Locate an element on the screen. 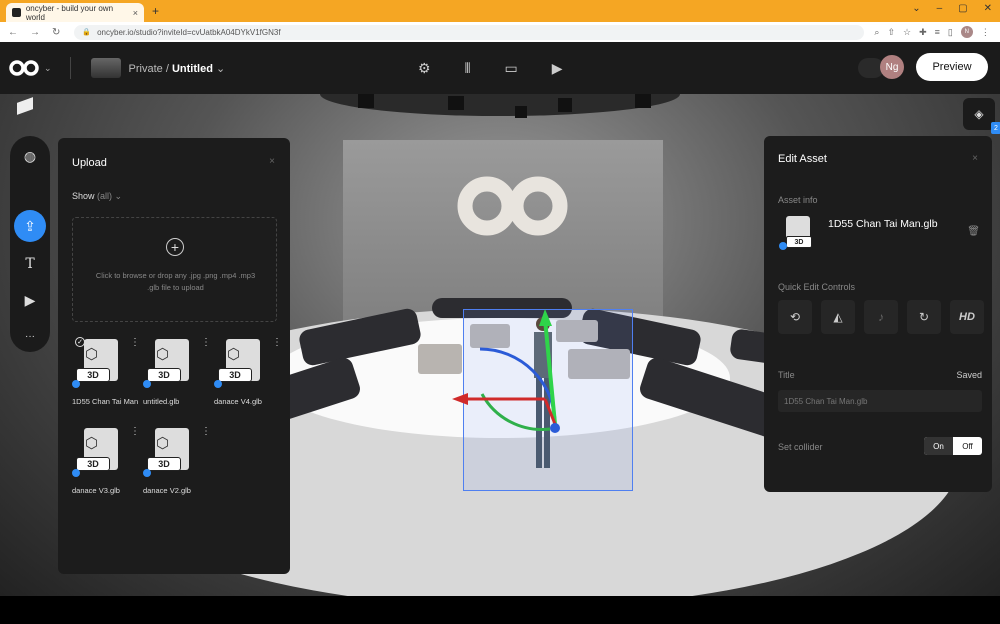 The height and width of the screenshot is (624, 1000). user-avatar: Ng is located at coordinates (892, 67).